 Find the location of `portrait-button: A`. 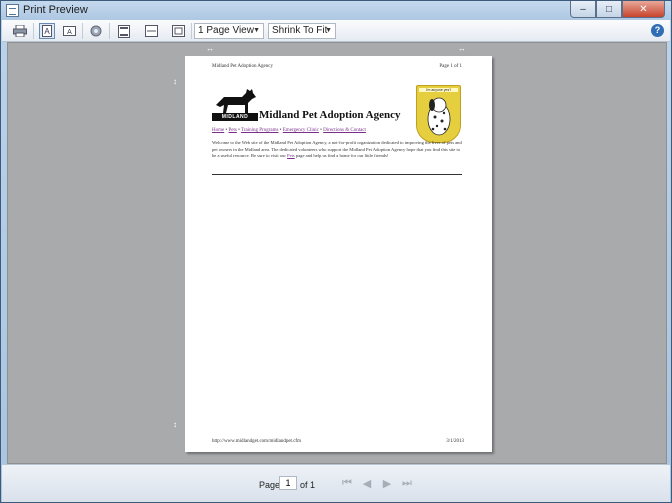

portrait-button: A is located at coordinates (47, 31).